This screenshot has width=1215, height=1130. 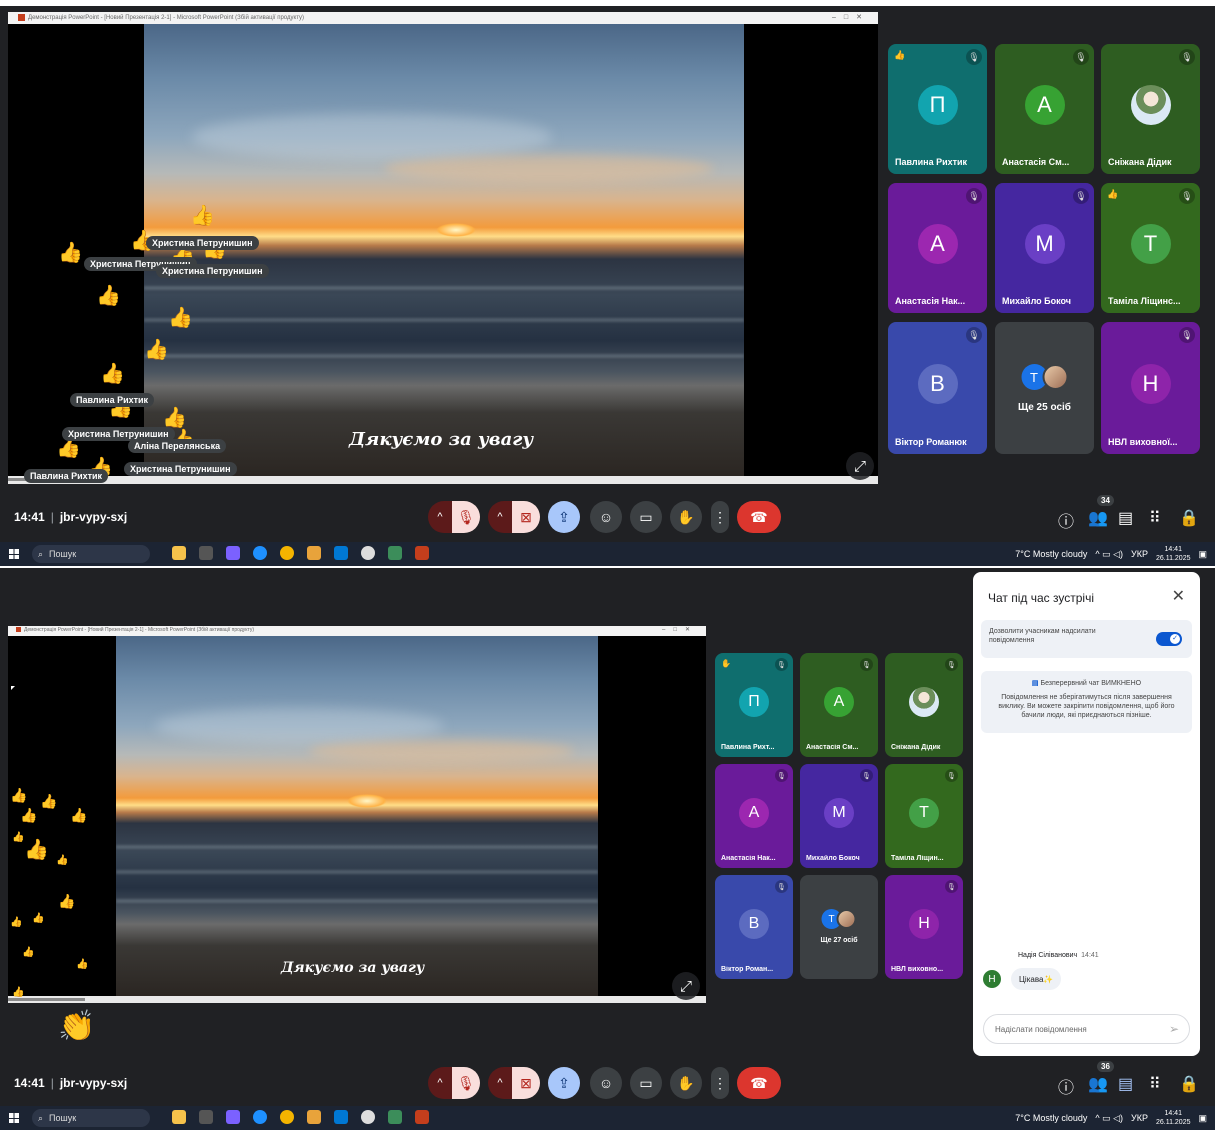 What do you see at coordinates (1178, 596) in the screenshot?
I see `close-icon: ✕` at bounding box center [1178, 596].